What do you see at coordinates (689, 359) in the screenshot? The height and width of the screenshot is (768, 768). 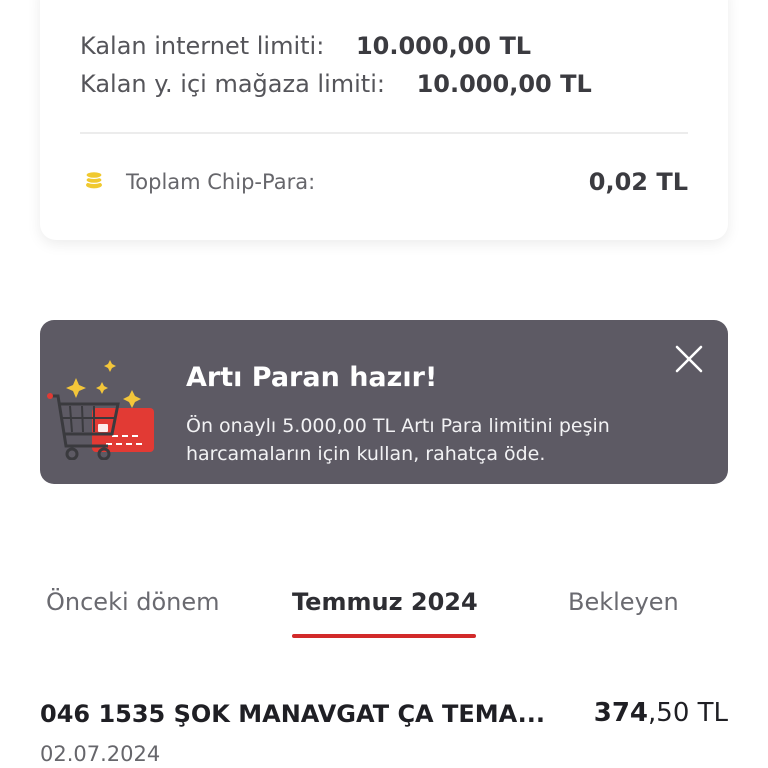 I see `close-icon` at bounding box center [689, 359].